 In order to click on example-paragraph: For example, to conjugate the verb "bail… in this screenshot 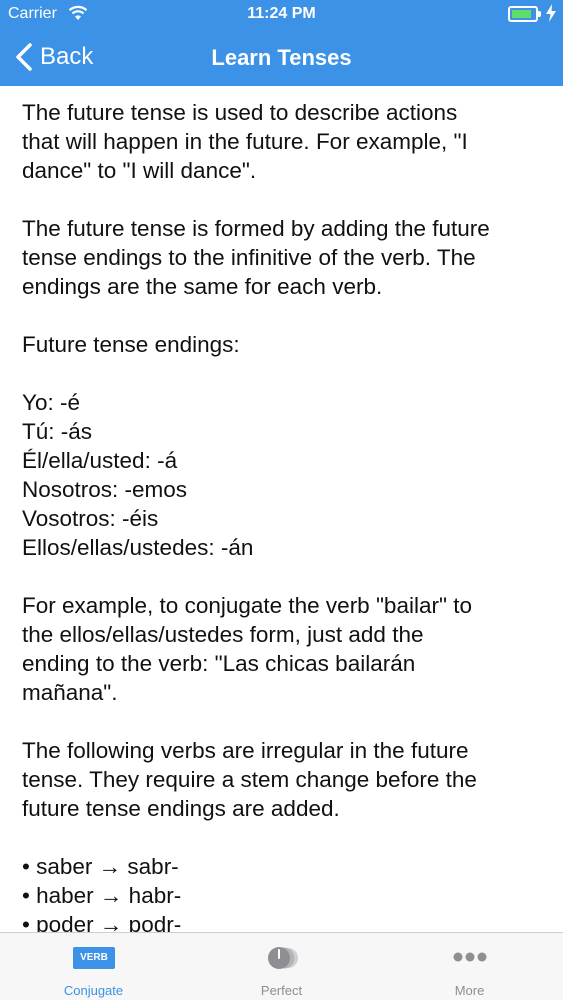, I will do `click(247, 649)`.